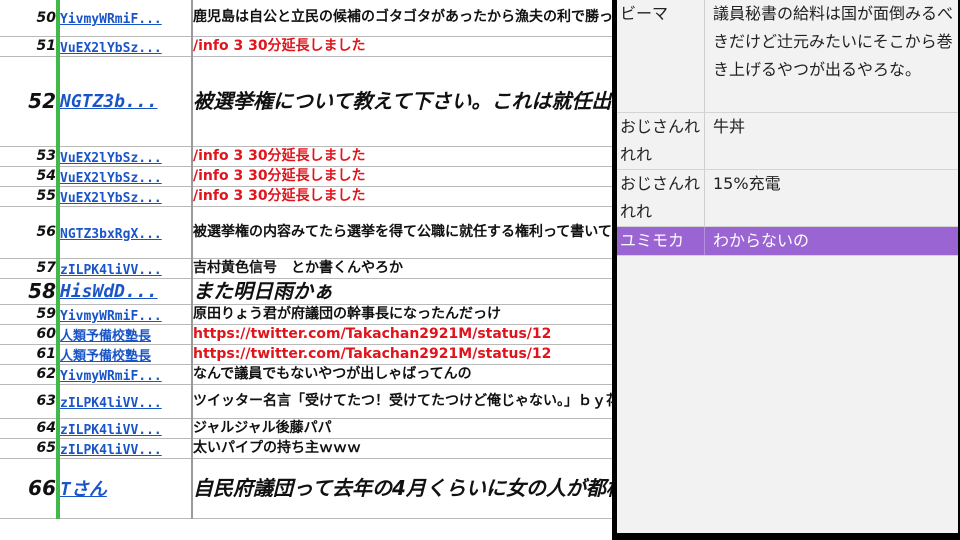 This screenshot has width=960, height=540. I want to click on post-number: 62, so click(30, 374).